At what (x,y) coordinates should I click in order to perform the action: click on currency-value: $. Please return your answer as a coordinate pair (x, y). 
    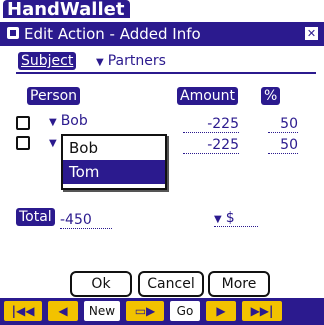
    Looking at the image, I should click on (230, 218).